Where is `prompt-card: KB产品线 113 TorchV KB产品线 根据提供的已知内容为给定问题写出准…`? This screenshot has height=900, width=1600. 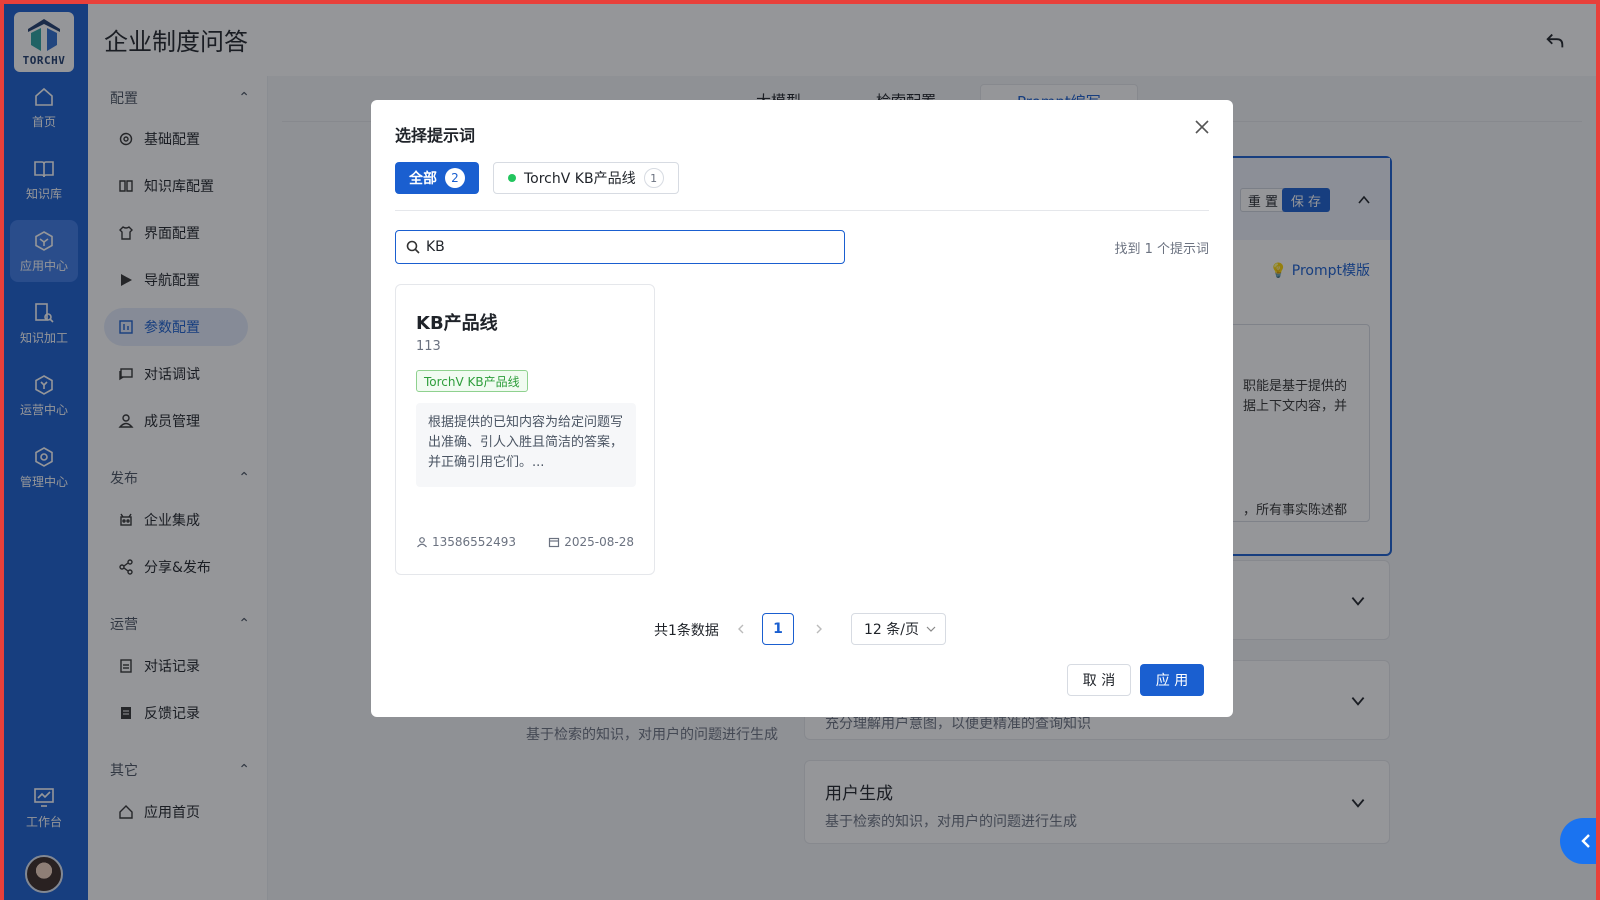
prompt-card: KB产品线 113 TorchV KB产品线 根据提供的已知内容为给定问题写出准… is located at coordinates (525, 429).